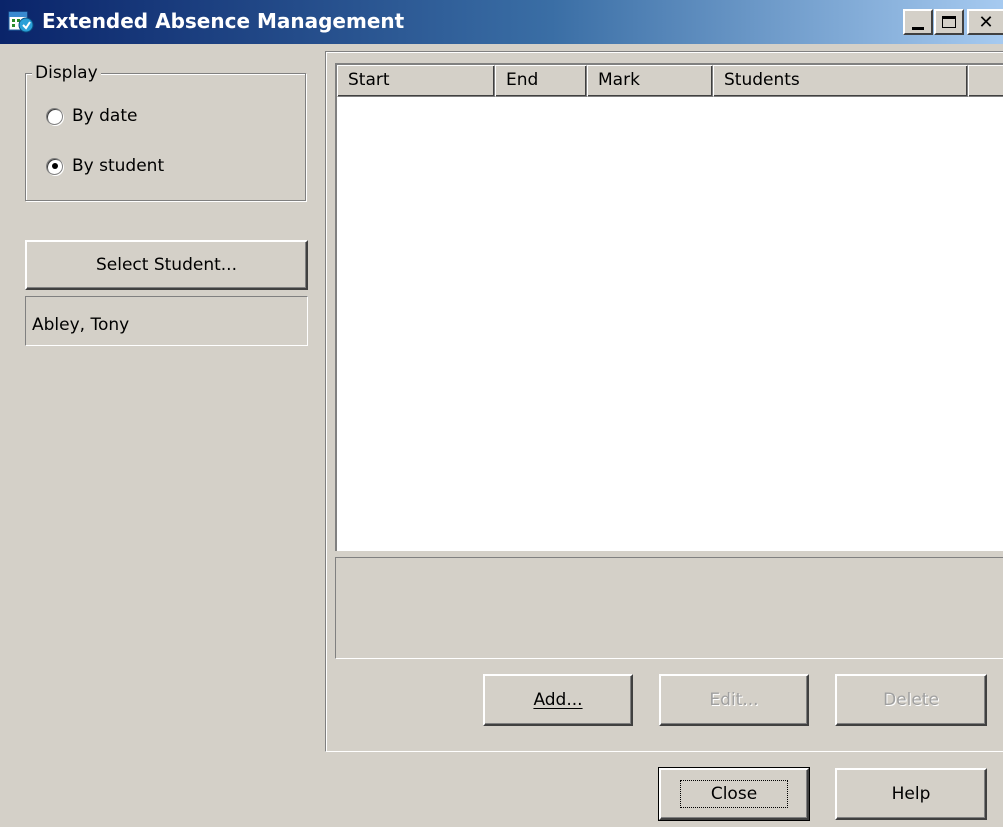 The height and width of the screenshot is (827, 1003). Describe the element at coordinates (416, 81) in the screenshot. I see `column-header-start: Start` at that location.